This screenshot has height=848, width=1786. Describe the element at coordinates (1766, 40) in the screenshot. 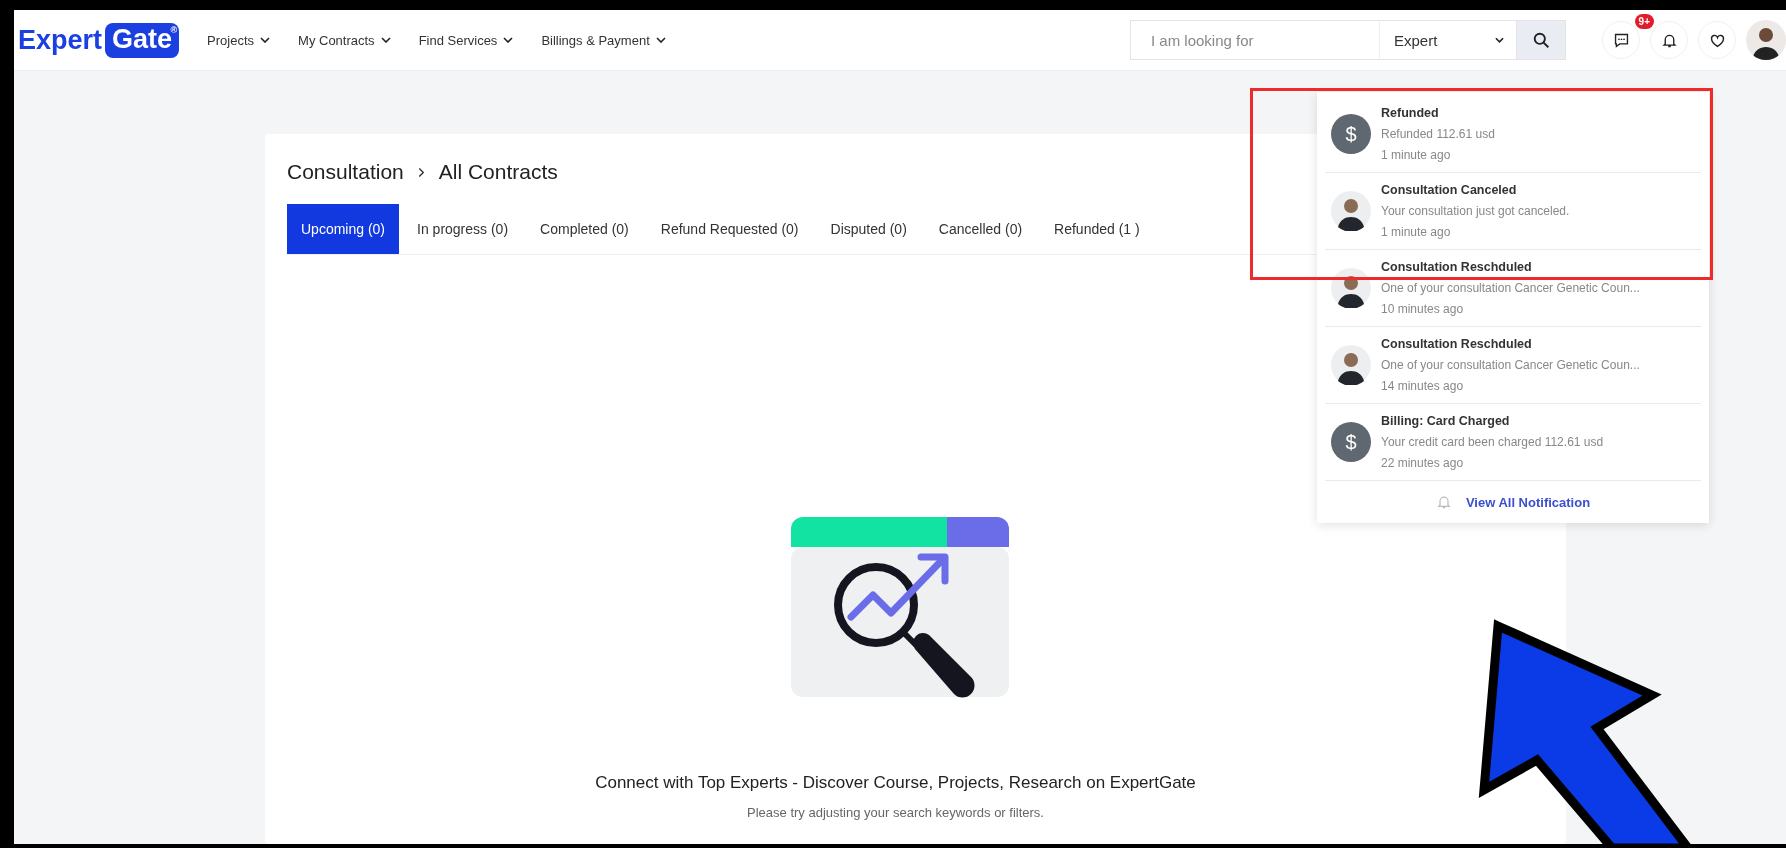

I see `user-avatar` at that location.